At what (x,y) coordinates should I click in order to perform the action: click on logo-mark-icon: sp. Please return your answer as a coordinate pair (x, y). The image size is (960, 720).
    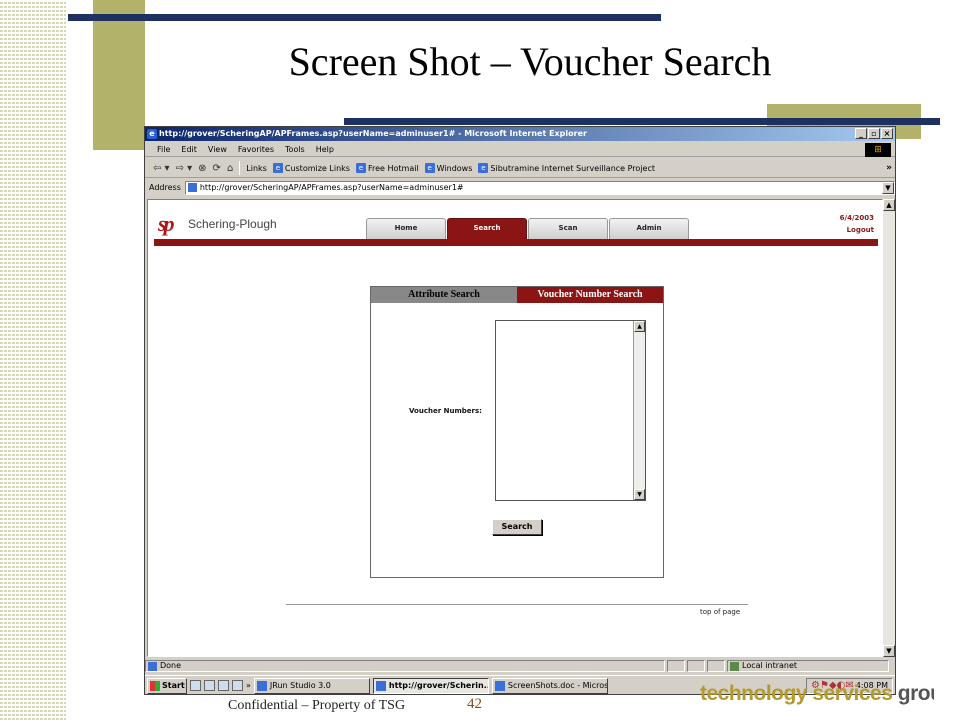
    Looking at the image, I should click on (166, 223).